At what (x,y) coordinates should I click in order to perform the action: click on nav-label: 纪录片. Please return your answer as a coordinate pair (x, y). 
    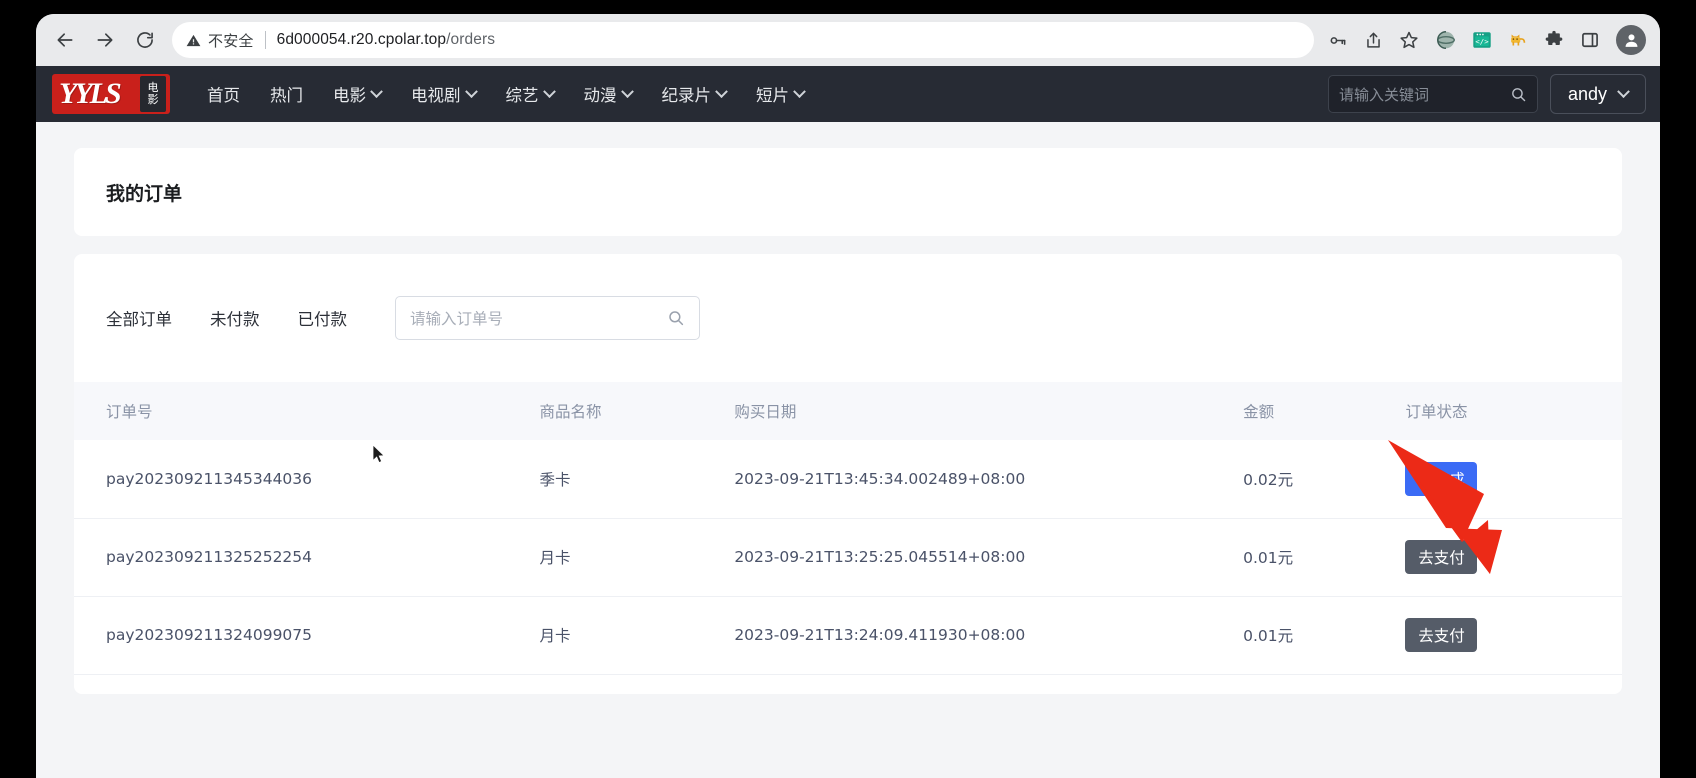
    Looking at the image, I should click on (686, 95).